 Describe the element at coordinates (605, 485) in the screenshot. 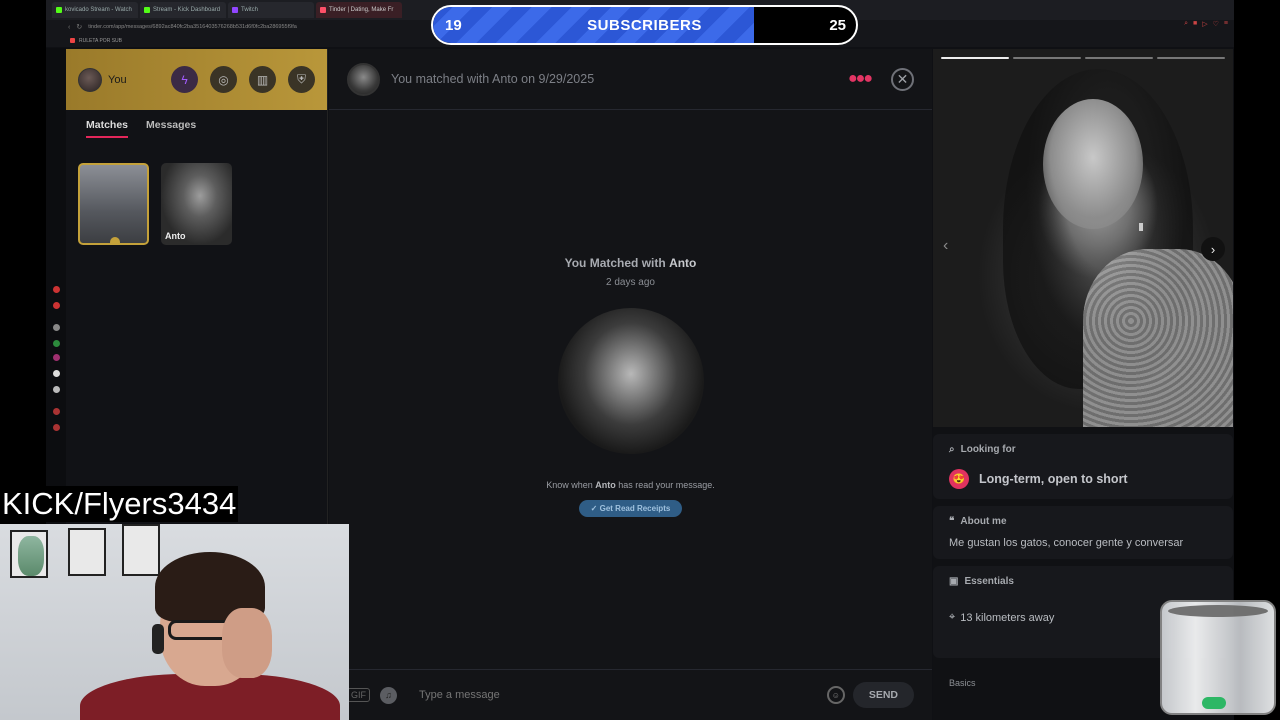

I see `read-note-name: Anto` at that location.